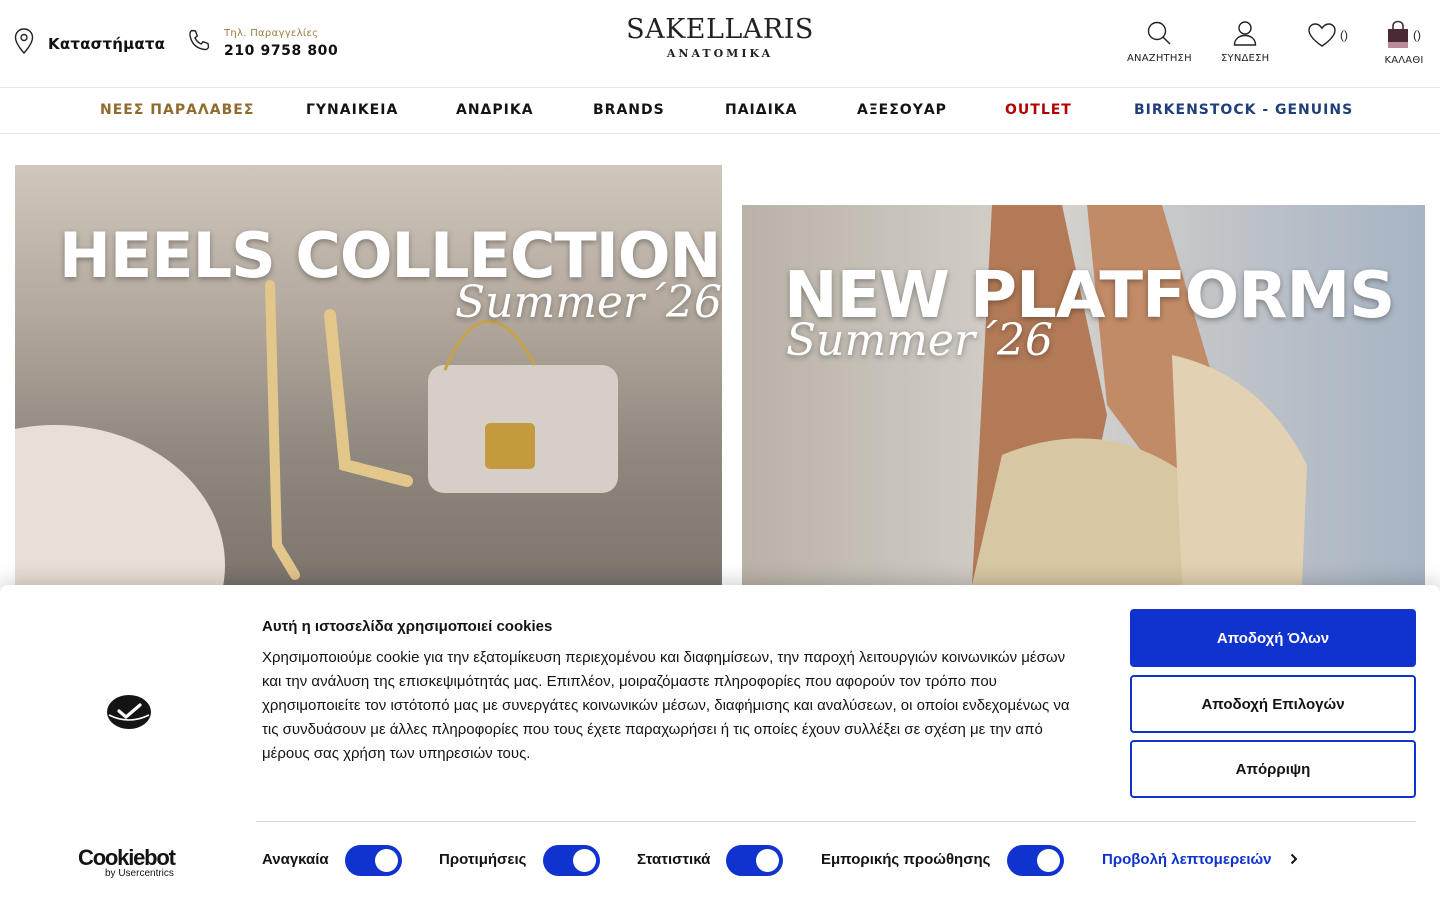 The height and width of the screenshot is (900, 1440). Describe the element at coordinates (373, 860) in the screenshot. I see `toggle-necessary` at that location.